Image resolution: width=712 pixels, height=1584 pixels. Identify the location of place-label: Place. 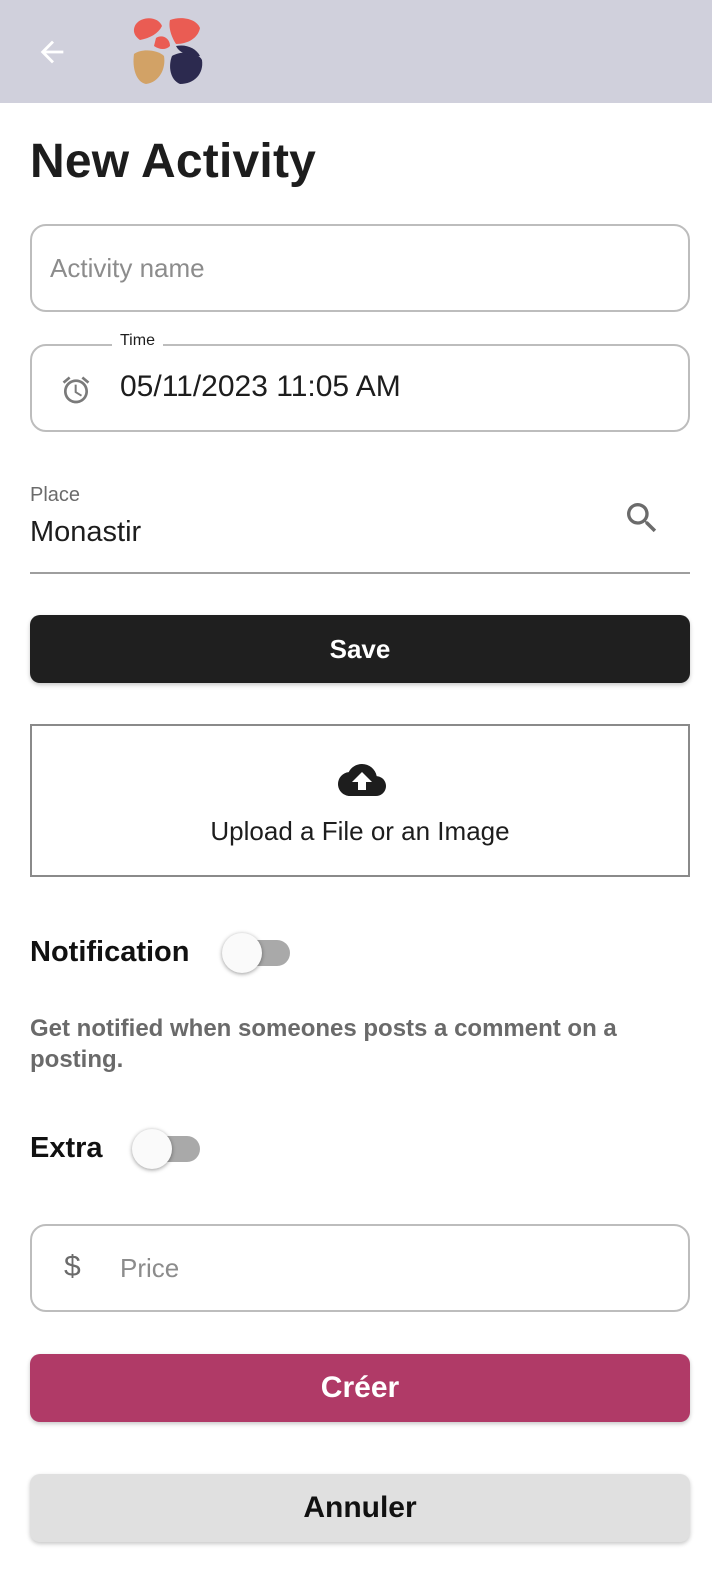
(55, 495).